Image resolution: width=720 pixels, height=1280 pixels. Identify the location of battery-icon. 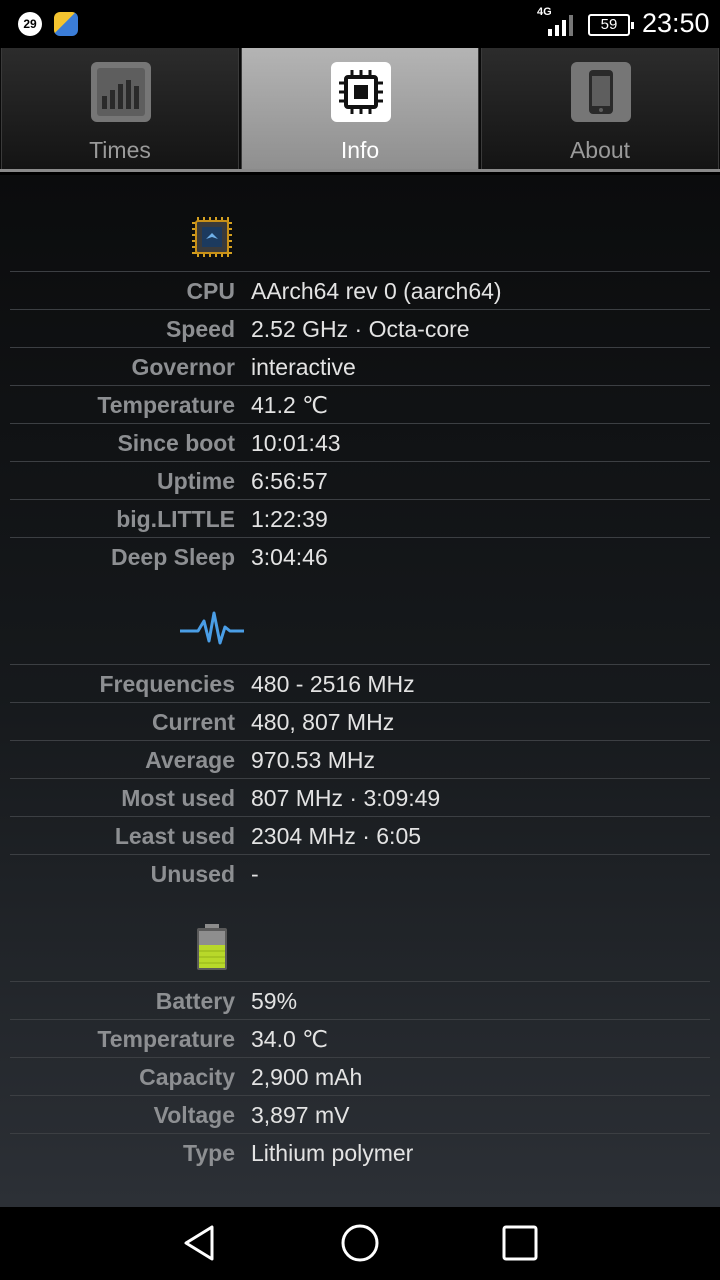
(212, 947).